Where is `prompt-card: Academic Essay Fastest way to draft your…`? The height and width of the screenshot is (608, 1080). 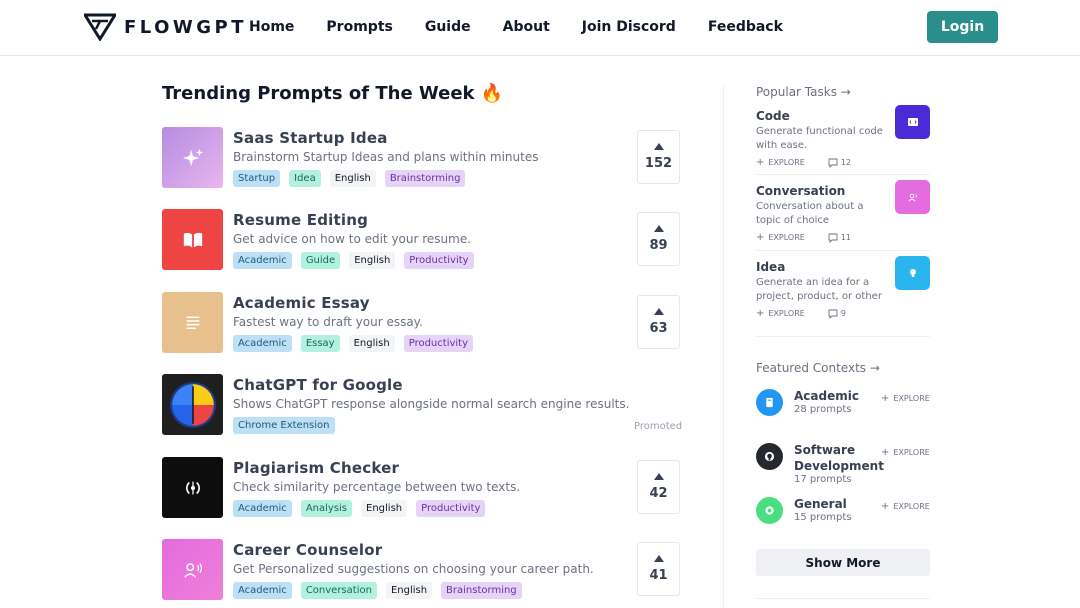 prompt-card: Academic Essay Fastest way to draft your… is located at coordinates (422, 323).